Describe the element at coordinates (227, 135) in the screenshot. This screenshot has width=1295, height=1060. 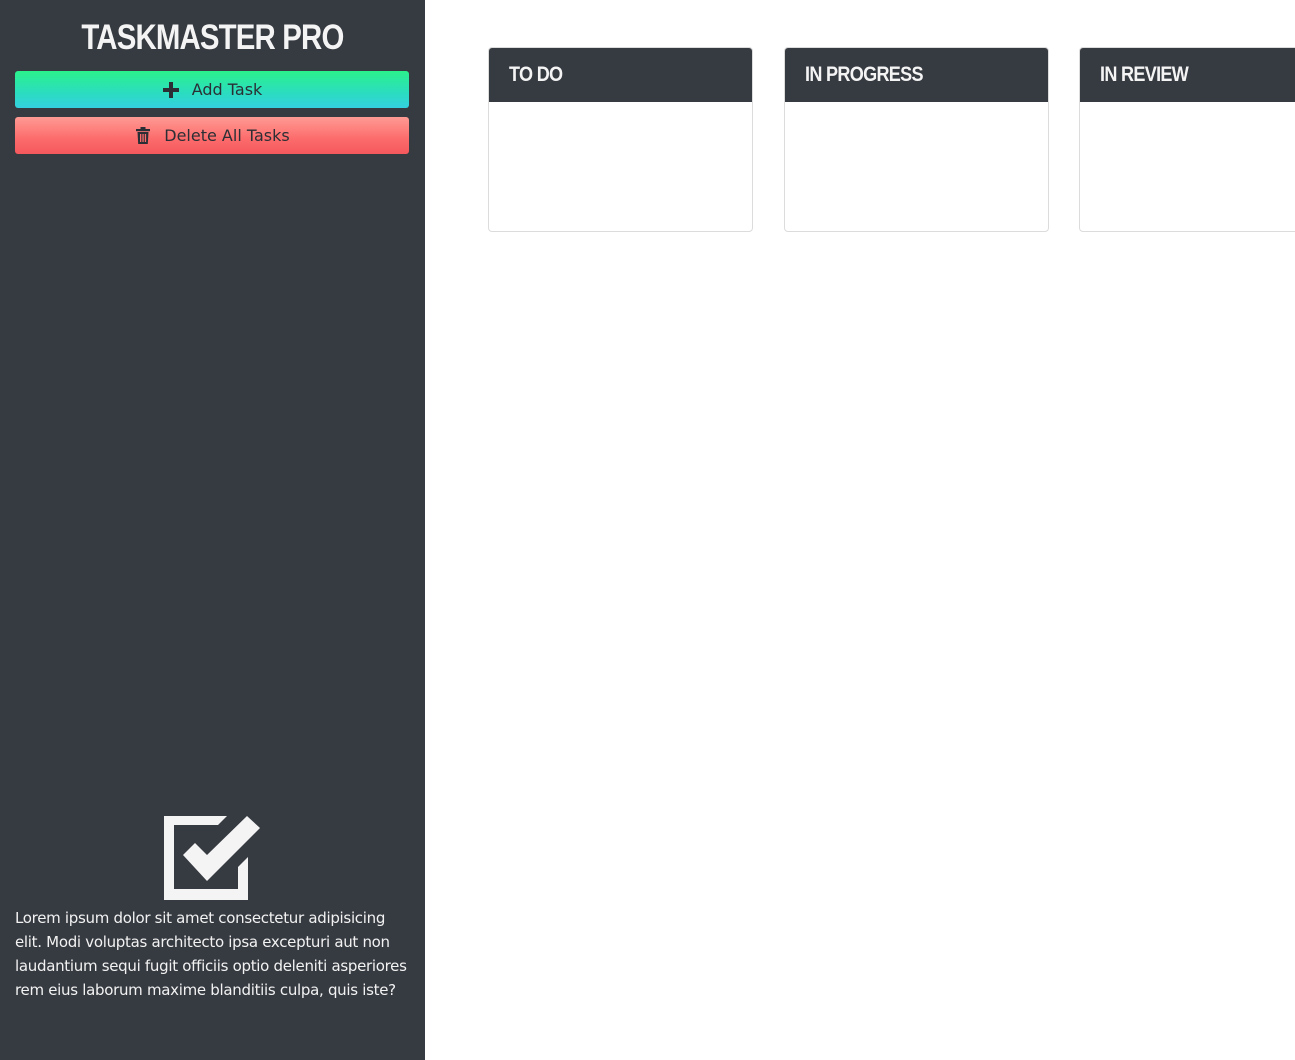
I see `delete-all-tasks-label: Delete All Tasks` at that location.